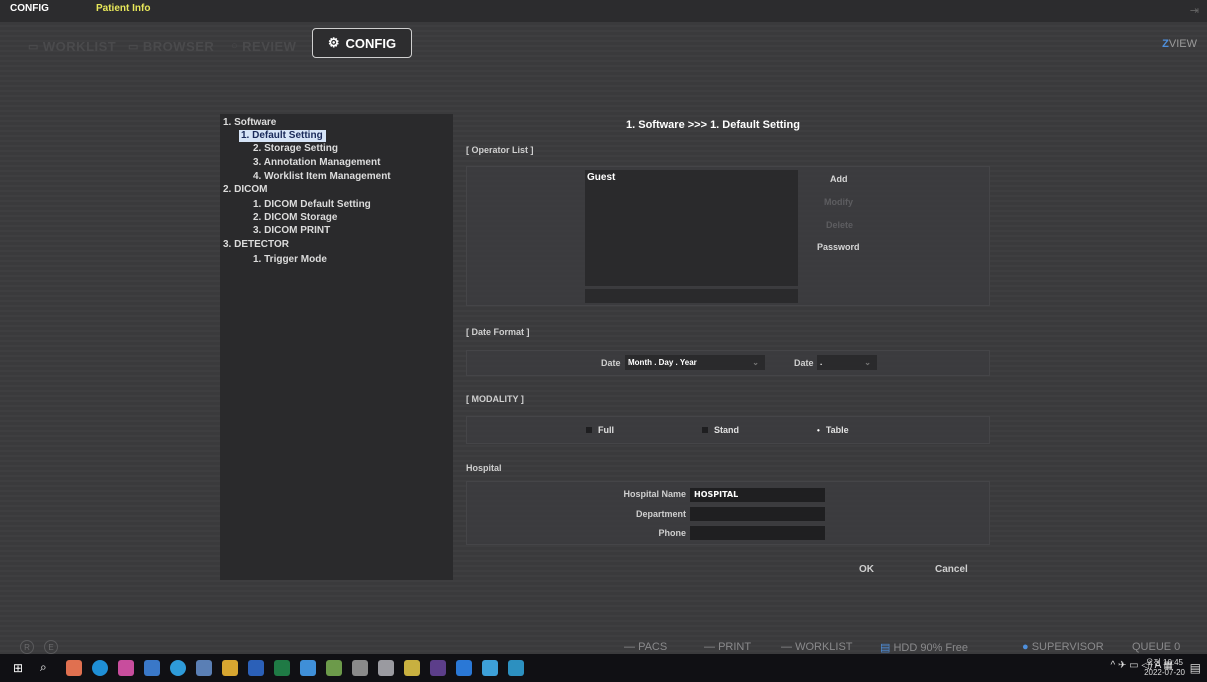 This screenshot has width=1207, height=682. Describe the element at coordinates (484, 468) in the screenshot. I see `hospital-section-label: Hospital` at that location.